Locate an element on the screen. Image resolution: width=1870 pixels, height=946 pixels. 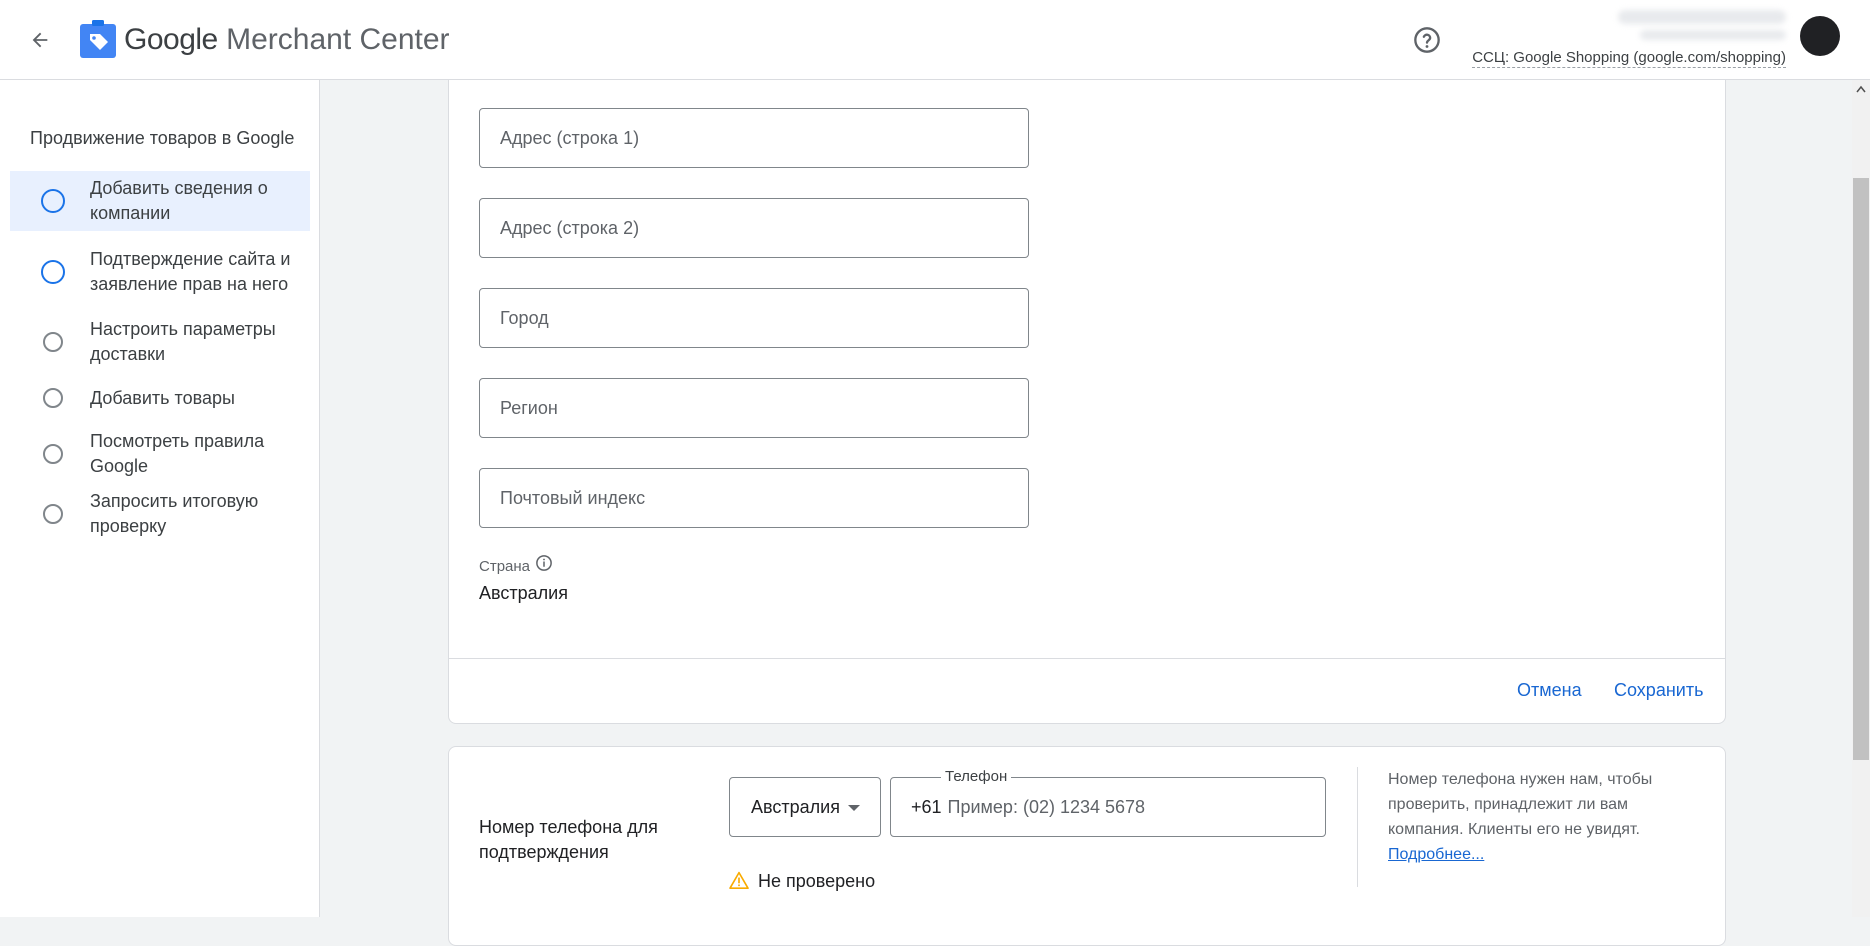
help-circle-icon is located at coordinates (1427, 40).